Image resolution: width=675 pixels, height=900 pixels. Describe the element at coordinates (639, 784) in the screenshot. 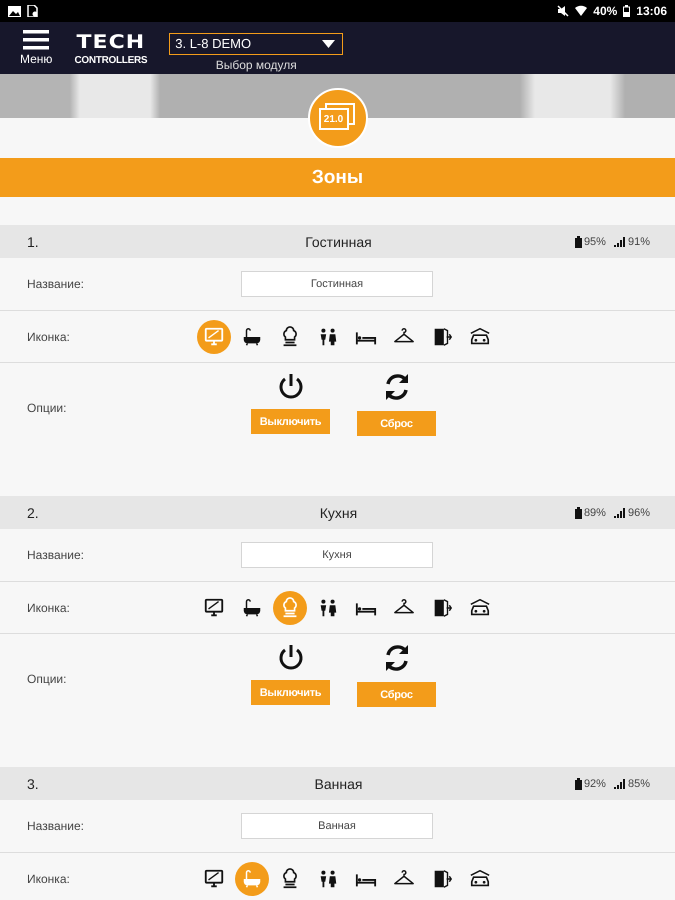

I see `signal-level-text: 85%` at that location.